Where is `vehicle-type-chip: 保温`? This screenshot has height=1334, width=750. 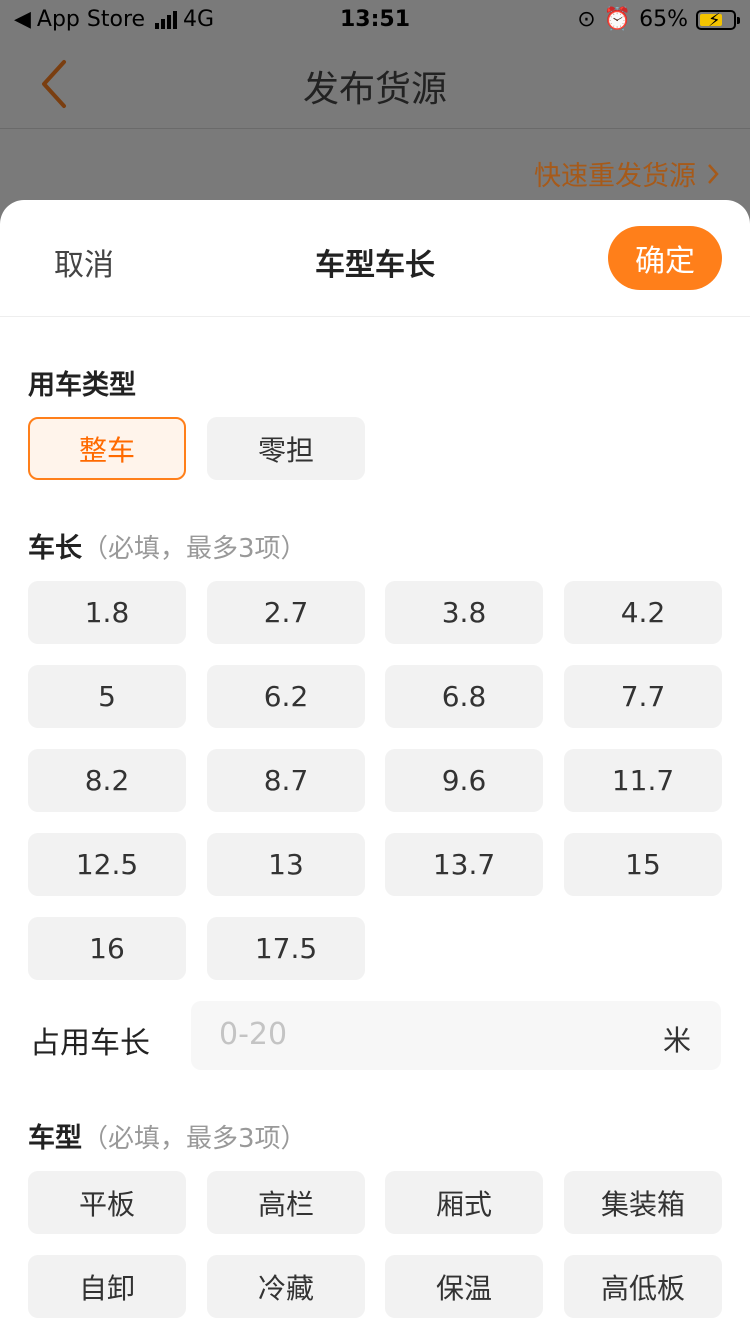
vehicle-type-chip: 保温 is located at coordinates (464, 1286).